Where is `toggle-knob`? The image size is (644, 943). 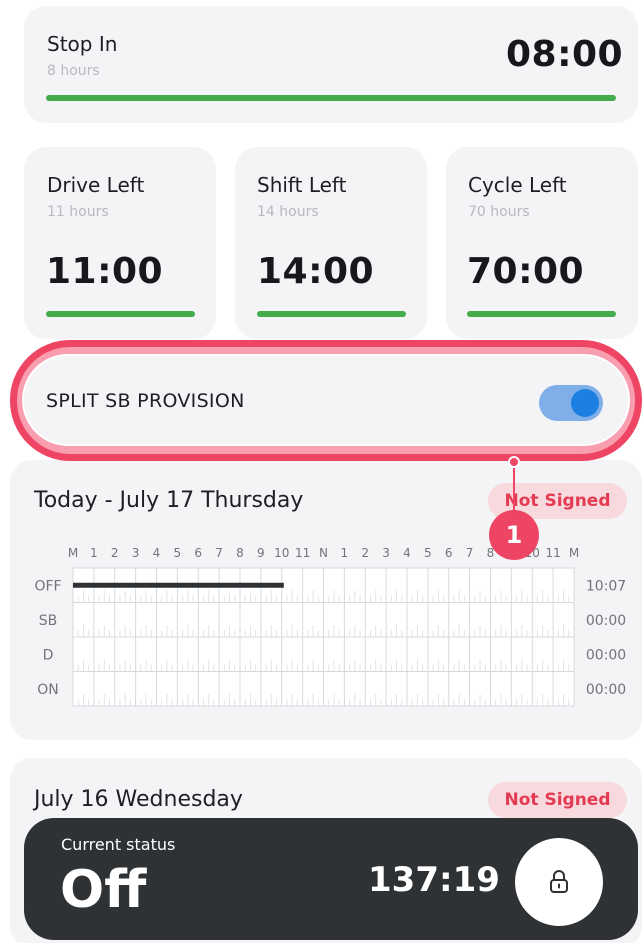 toggle-knob is located at coordinates (585, 403).